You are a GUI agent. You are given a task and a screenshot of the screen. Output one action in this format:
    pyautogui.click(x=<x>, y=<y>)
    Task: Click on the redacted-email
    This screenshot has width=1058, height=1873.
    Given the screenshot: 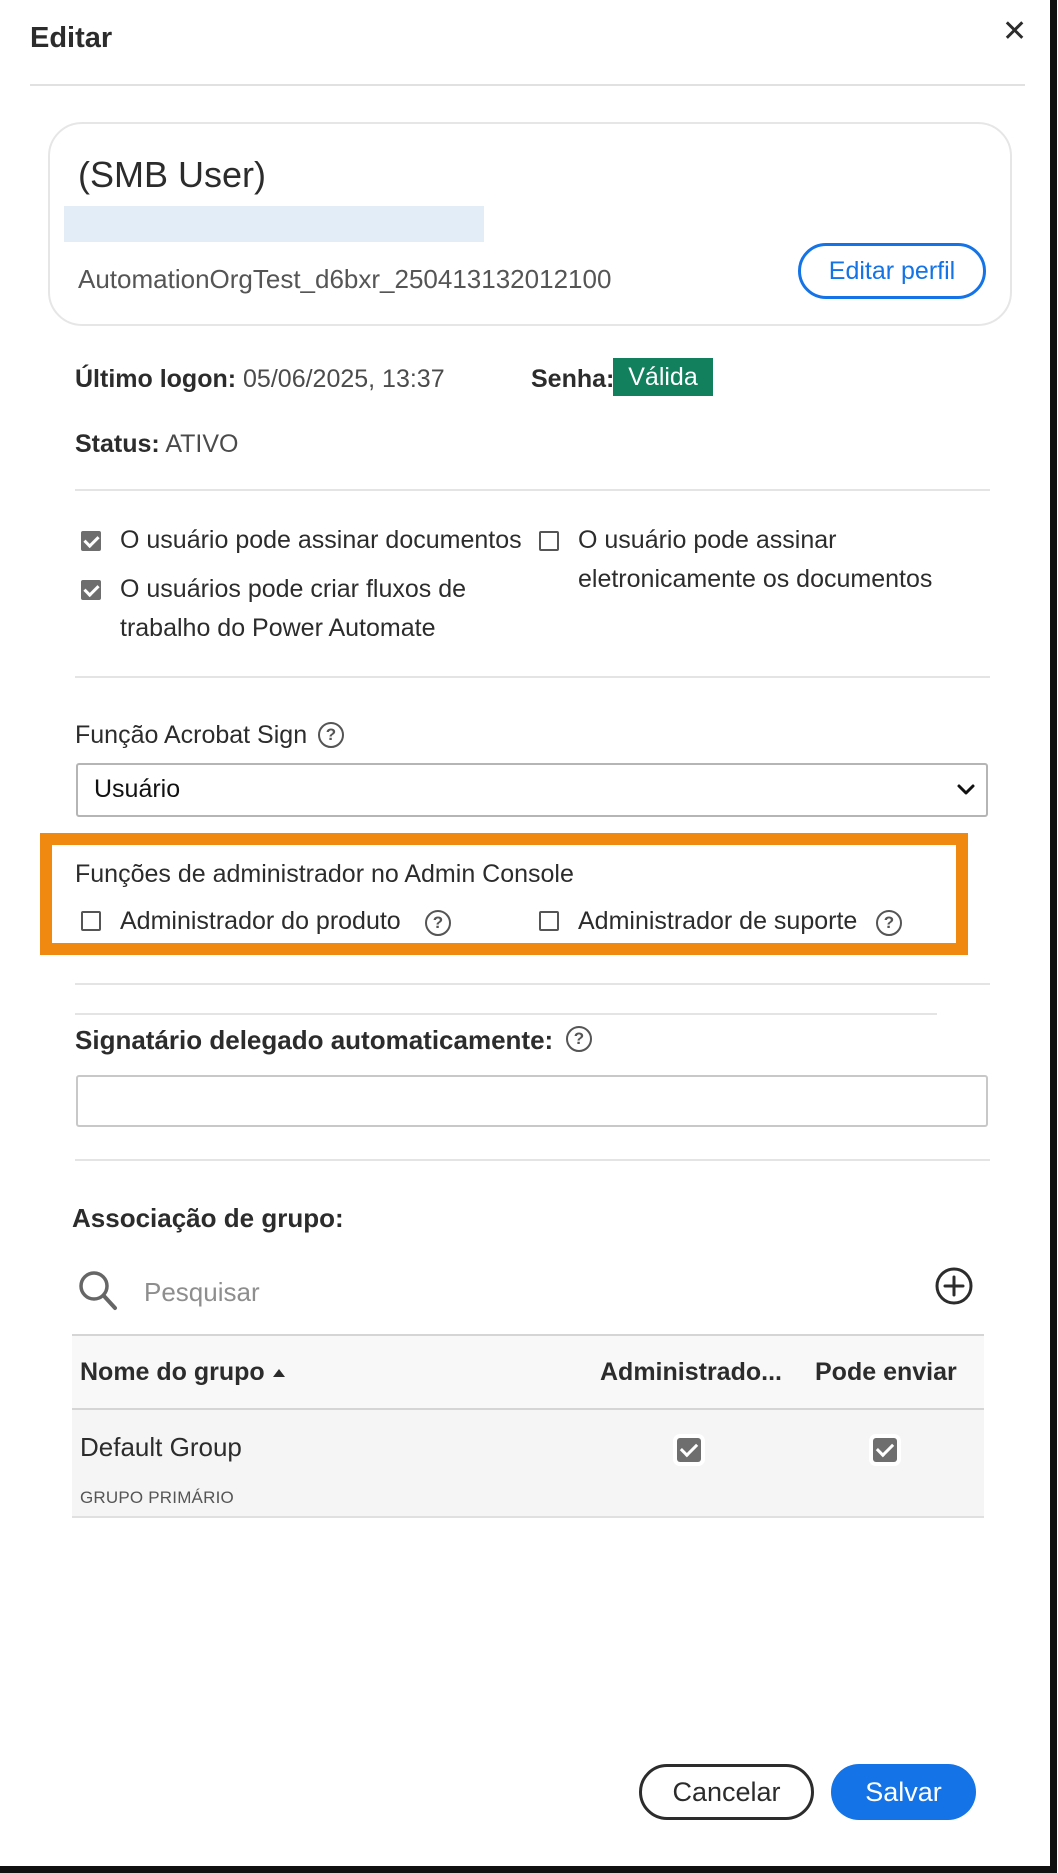 What is the action you would take?
    pyautogui.click(x=274, y=224)
    